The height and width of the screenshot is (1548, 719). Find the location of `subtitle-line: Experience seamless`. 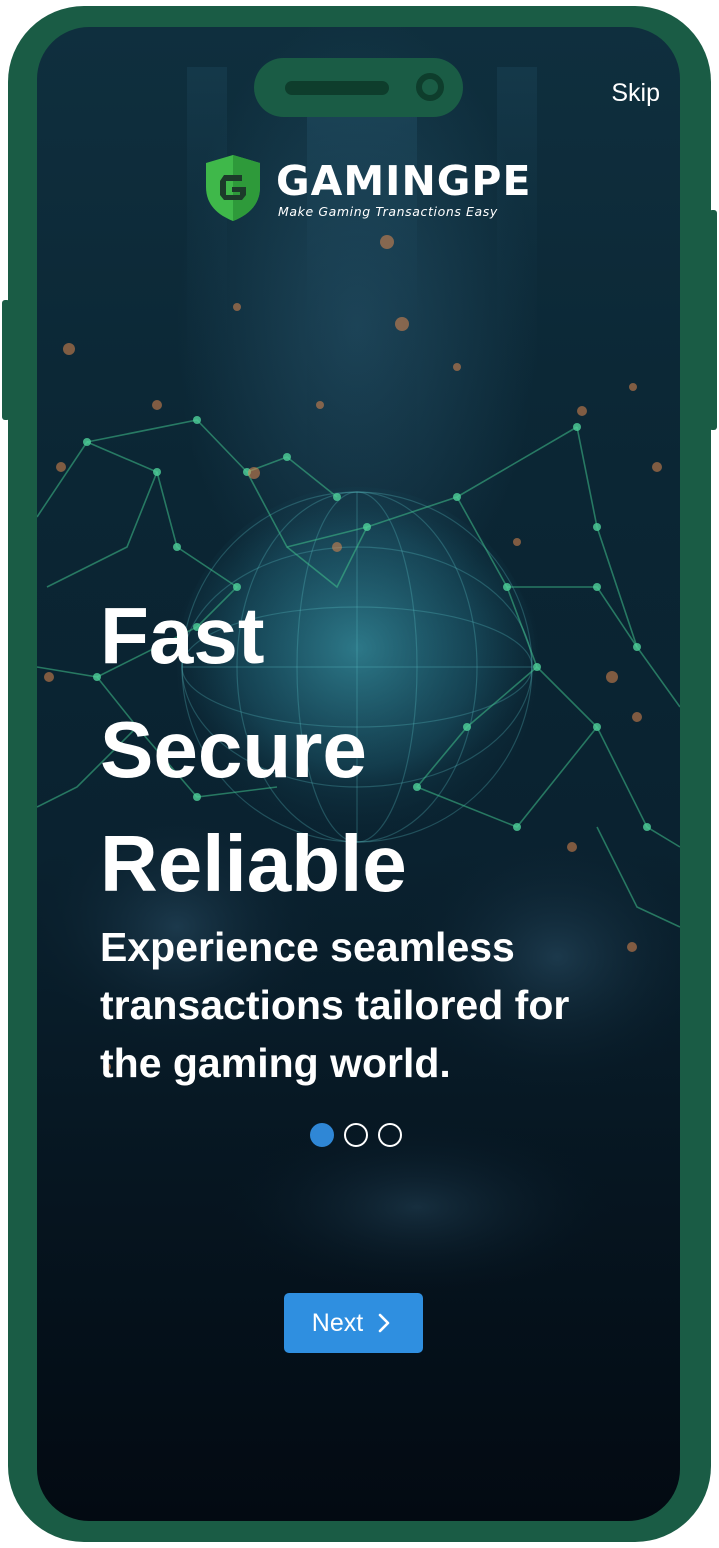

subtitle-line: Experience seamless is located at coordinates (307, 947).